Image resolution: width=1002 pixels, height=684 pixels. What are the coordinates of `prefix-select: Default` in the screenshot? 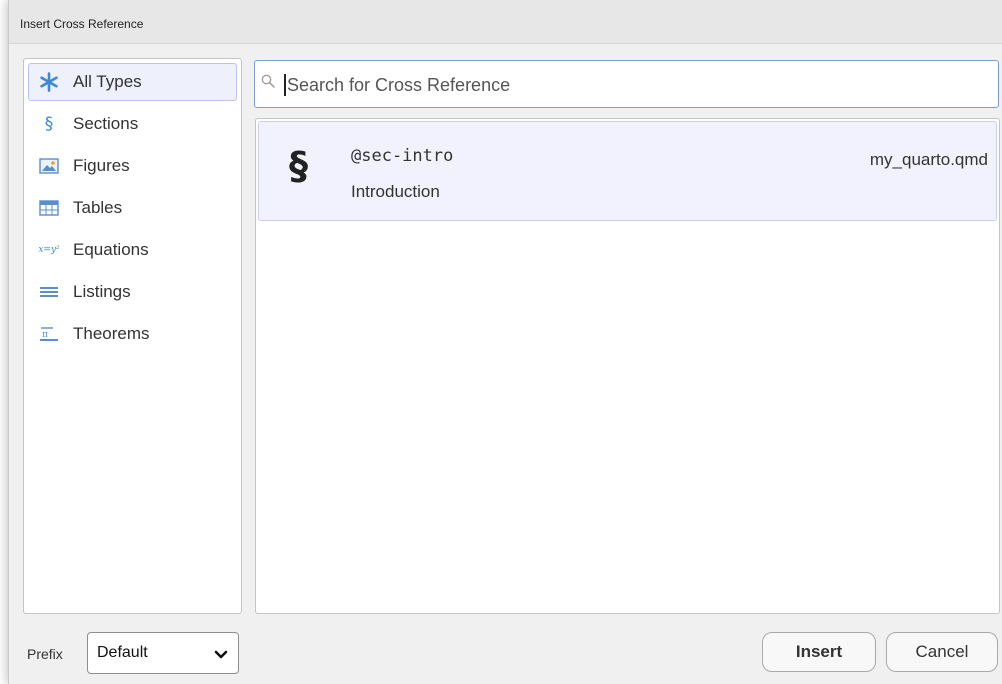 It's located at (163, 653).